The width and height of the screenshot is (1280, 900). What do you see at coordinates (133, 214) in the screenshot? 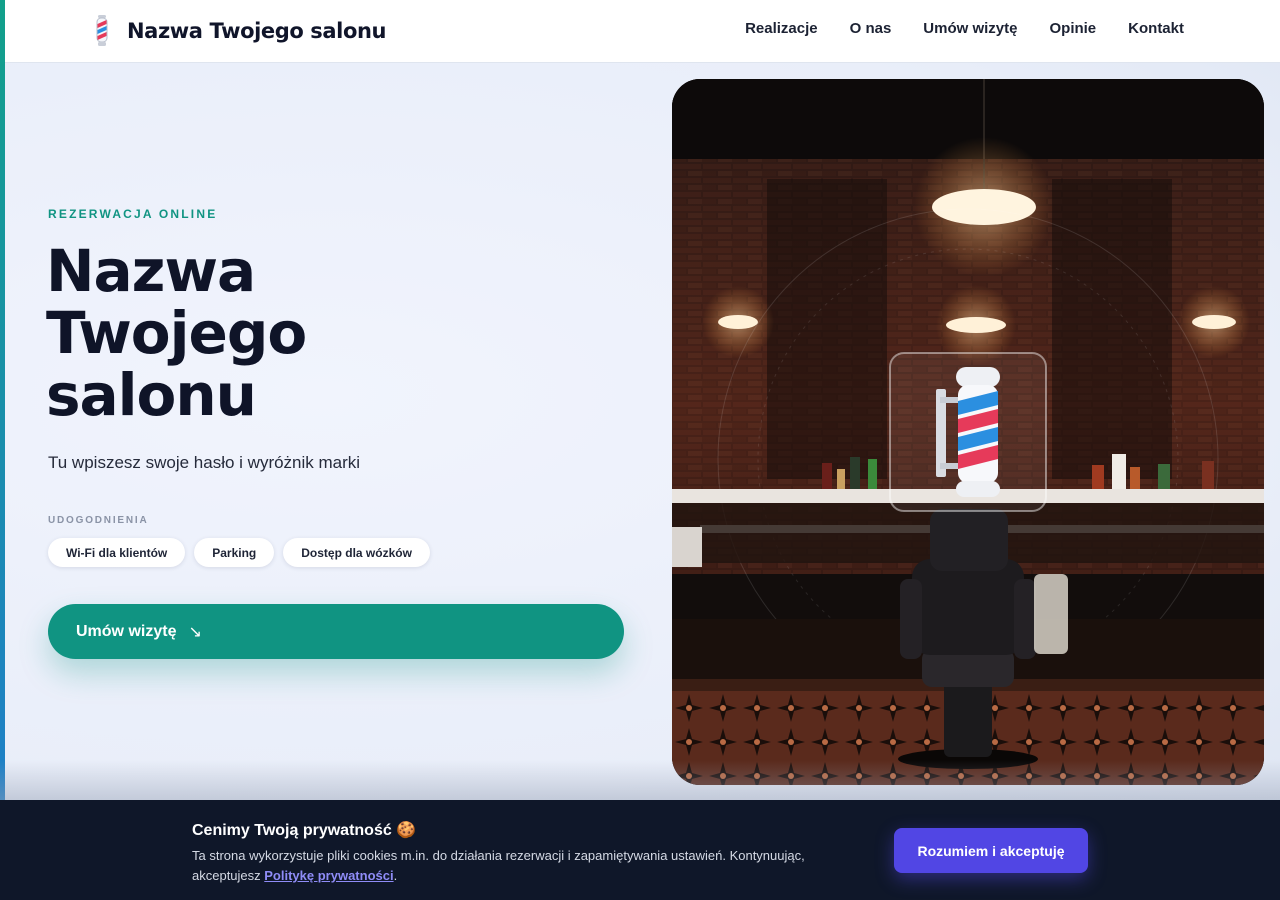
I see `hero-eyebrow: REZERWACJA ONLINE` at bounding box center [133, 214].